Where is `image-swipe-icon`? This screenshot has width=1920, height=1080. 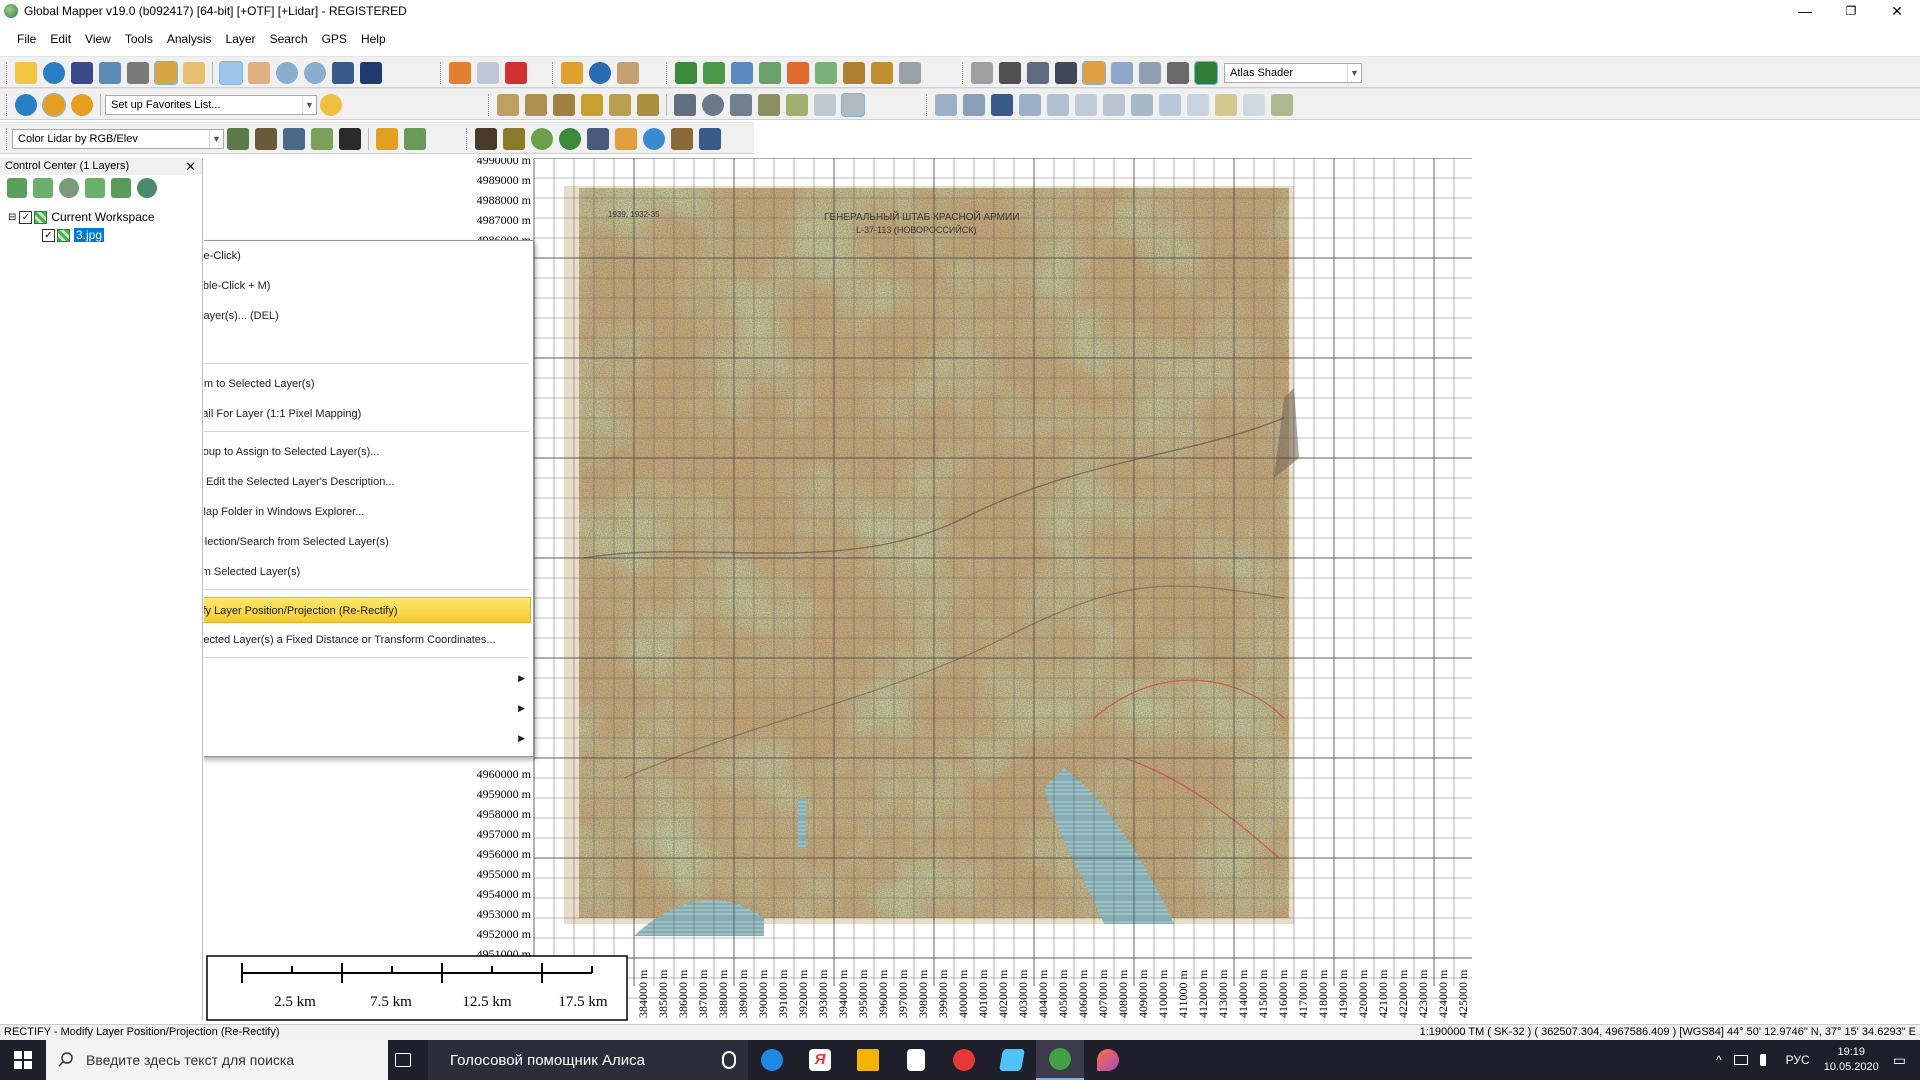
image-swipe-icon is located at coordinates (882, 73).